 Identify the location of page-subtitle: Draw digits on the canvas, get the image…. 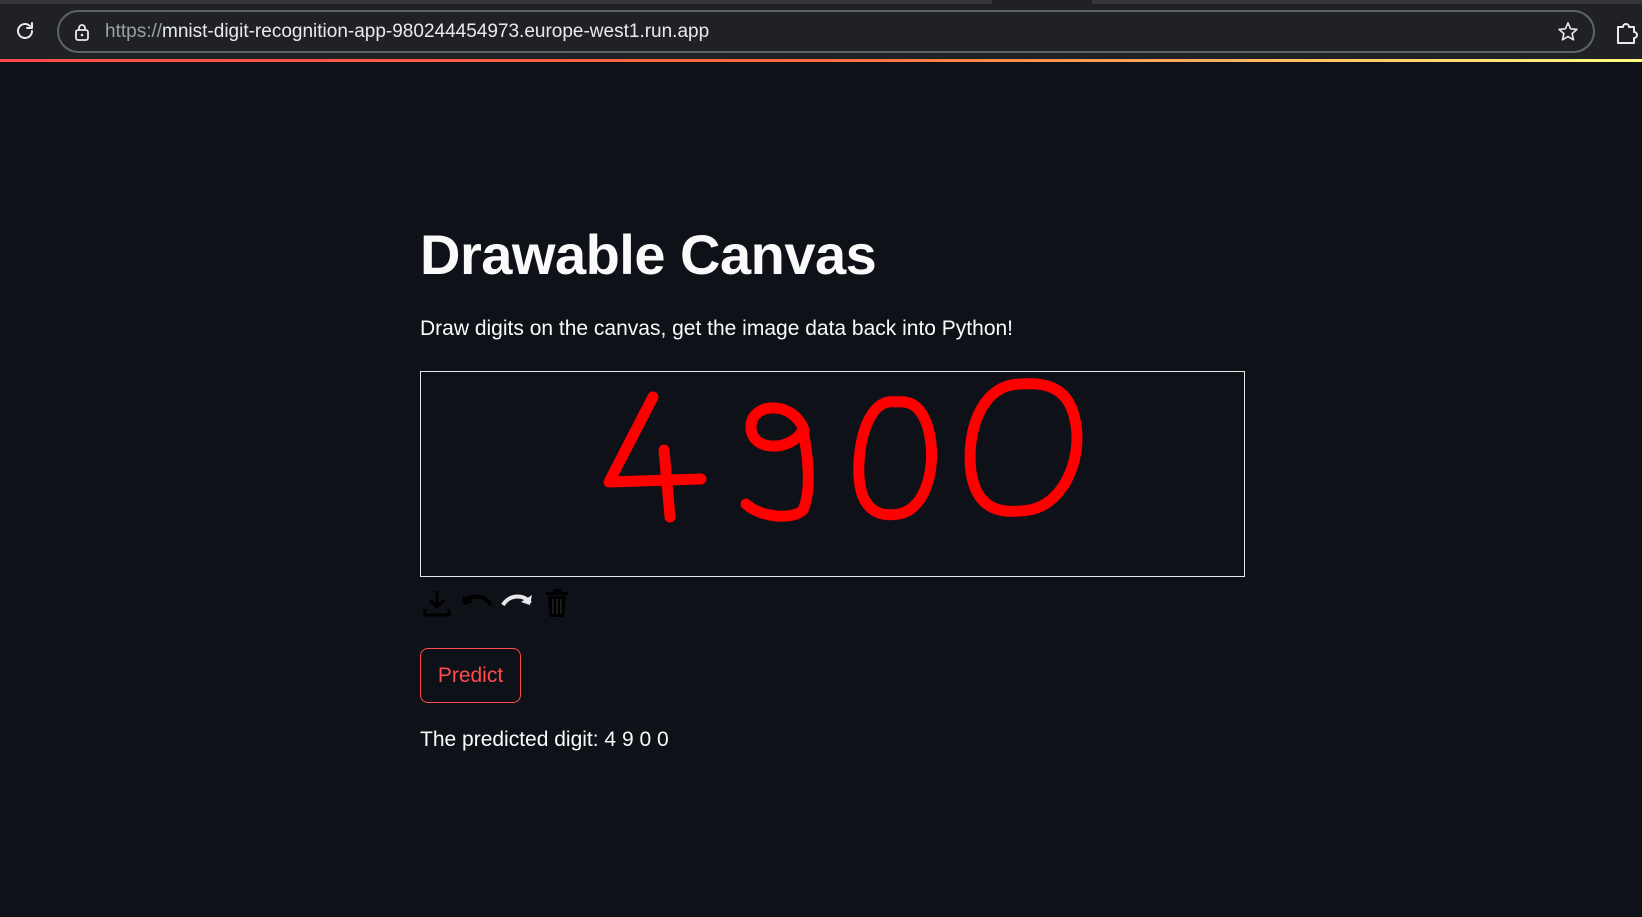
(717, 328).